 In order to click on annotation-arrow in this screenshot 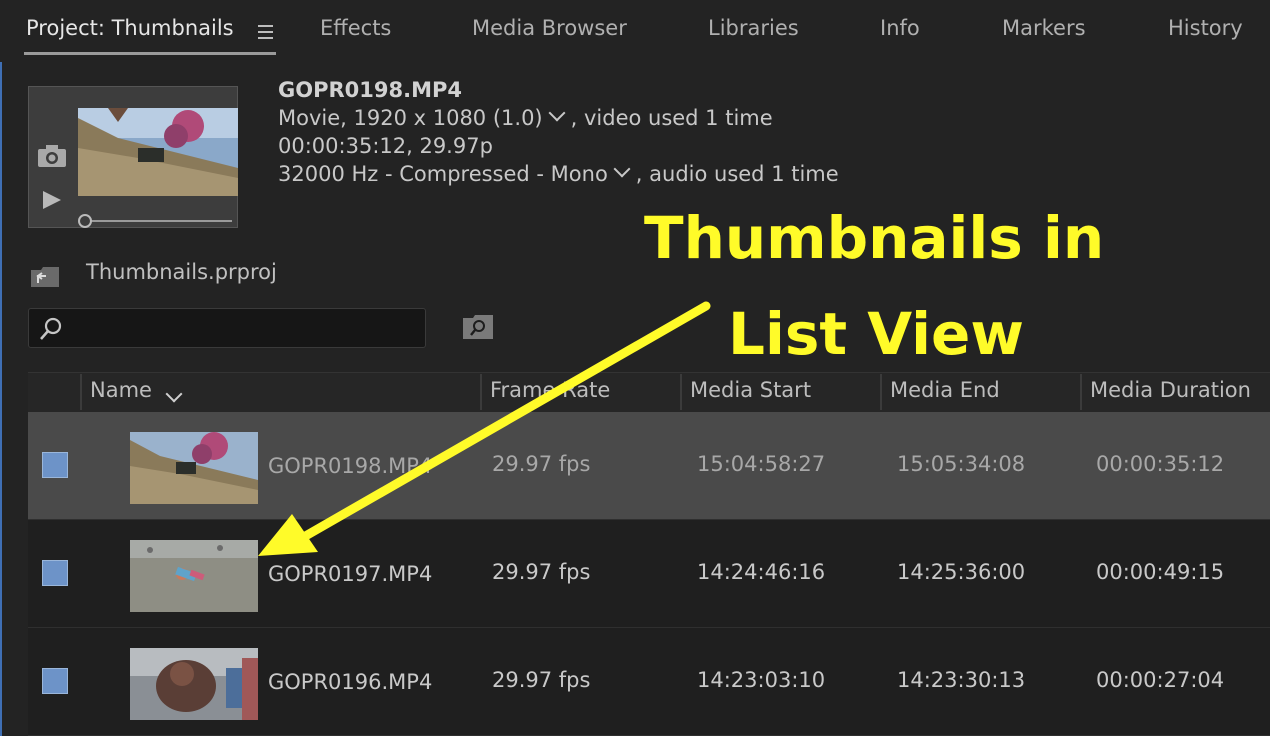, I will do `click(484, 428)`.